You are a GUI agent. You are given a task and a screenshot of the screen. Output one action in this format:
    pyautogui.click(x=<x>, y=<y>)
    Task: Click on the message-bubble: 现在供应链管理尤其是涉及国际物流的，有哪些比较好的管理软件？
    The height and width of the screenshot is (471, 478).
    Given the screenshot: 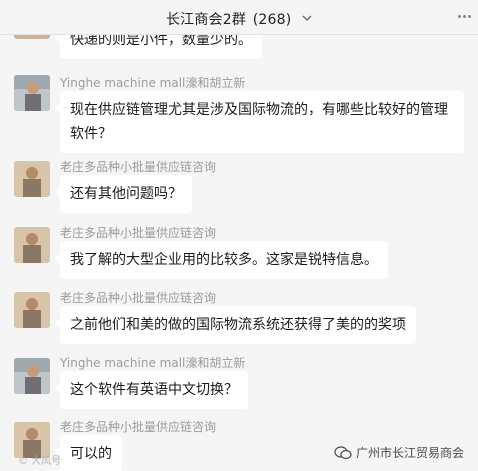 What is the action you would take?
    pyautogui.click(x=259, y=122)
    